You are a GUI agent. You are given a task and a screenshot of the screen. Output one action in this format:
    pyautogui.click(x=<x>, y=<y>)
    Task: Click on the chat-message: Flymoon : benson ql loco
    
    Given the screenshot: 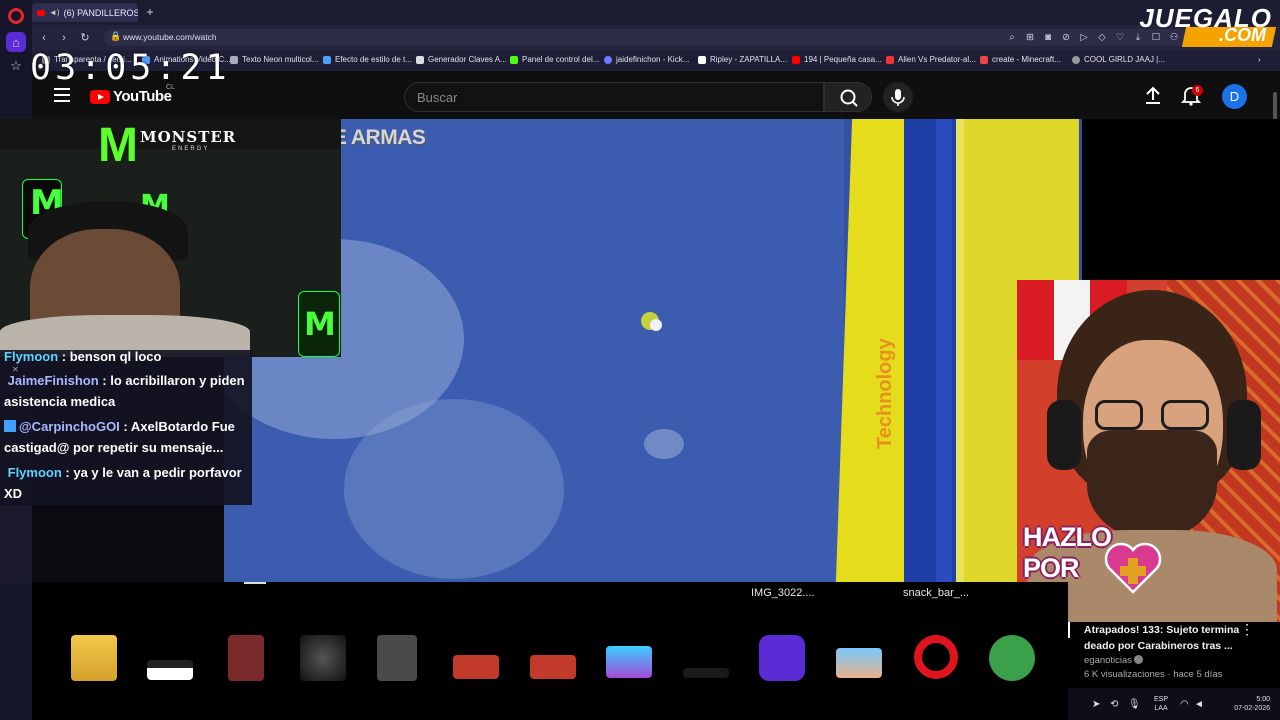 What is the action you would take?
    pyautogui.click(x=83, y=357)
    